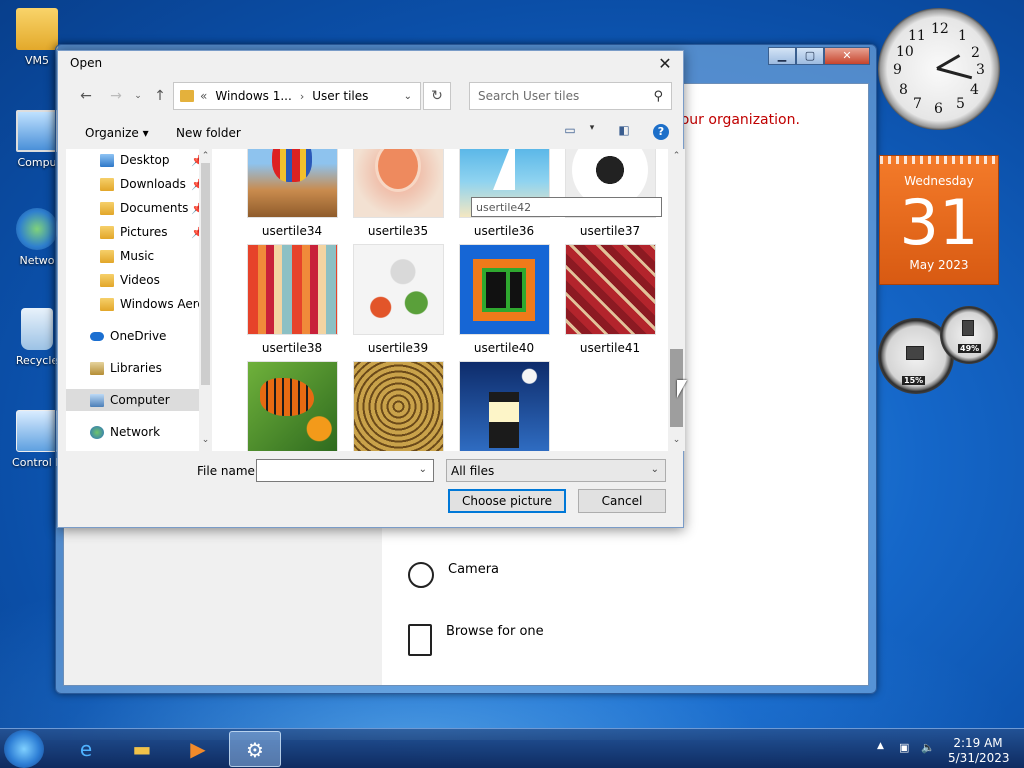 The width and height of the screenshot is (1024, 768). What do you see at coordinates (292, 289) in the screenshot?
I see `fabric-thumbnail` at bounding box center [292, 289].